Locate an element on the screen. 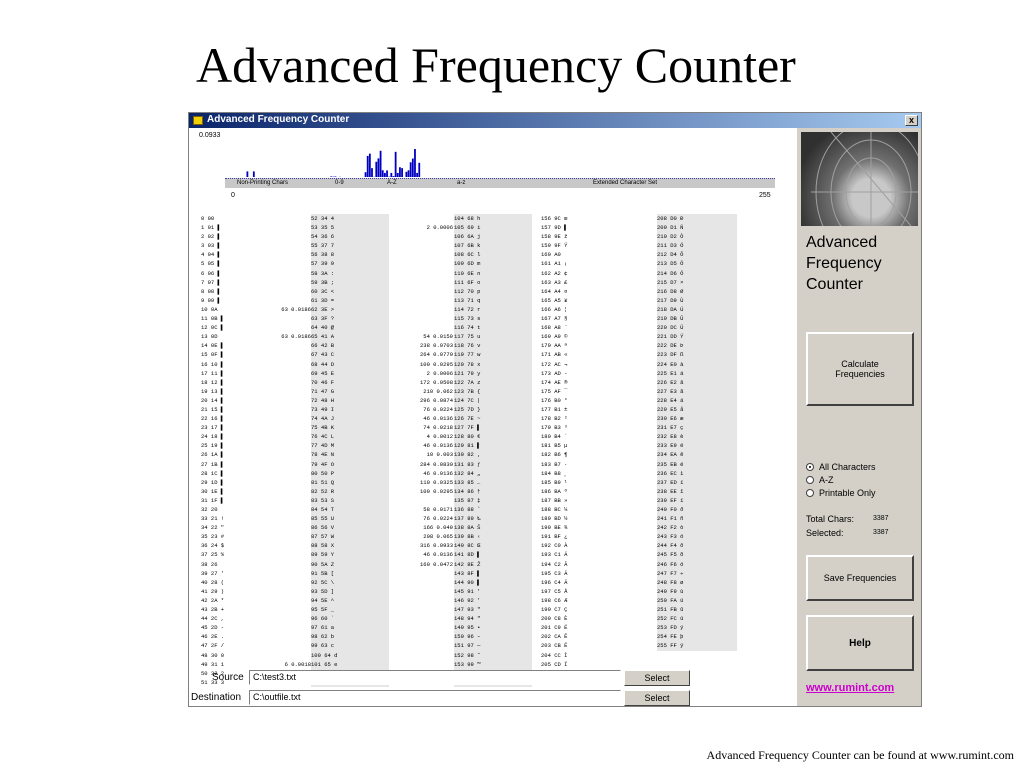 This screenshot has width=1024, height=768. table-row: 4 0.0012 is located at coordinates (439, 437).